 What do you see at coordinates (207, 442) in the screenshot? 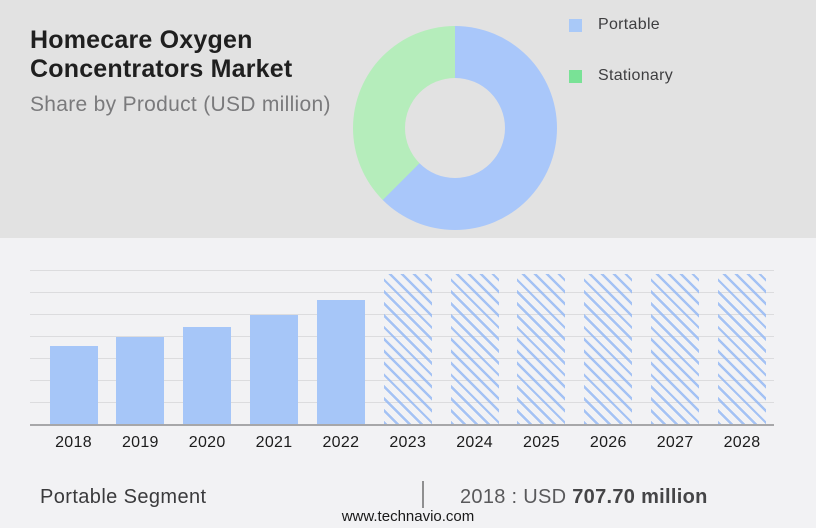
I see `x-label-2020: 2020` at bounding box center [207, 442].